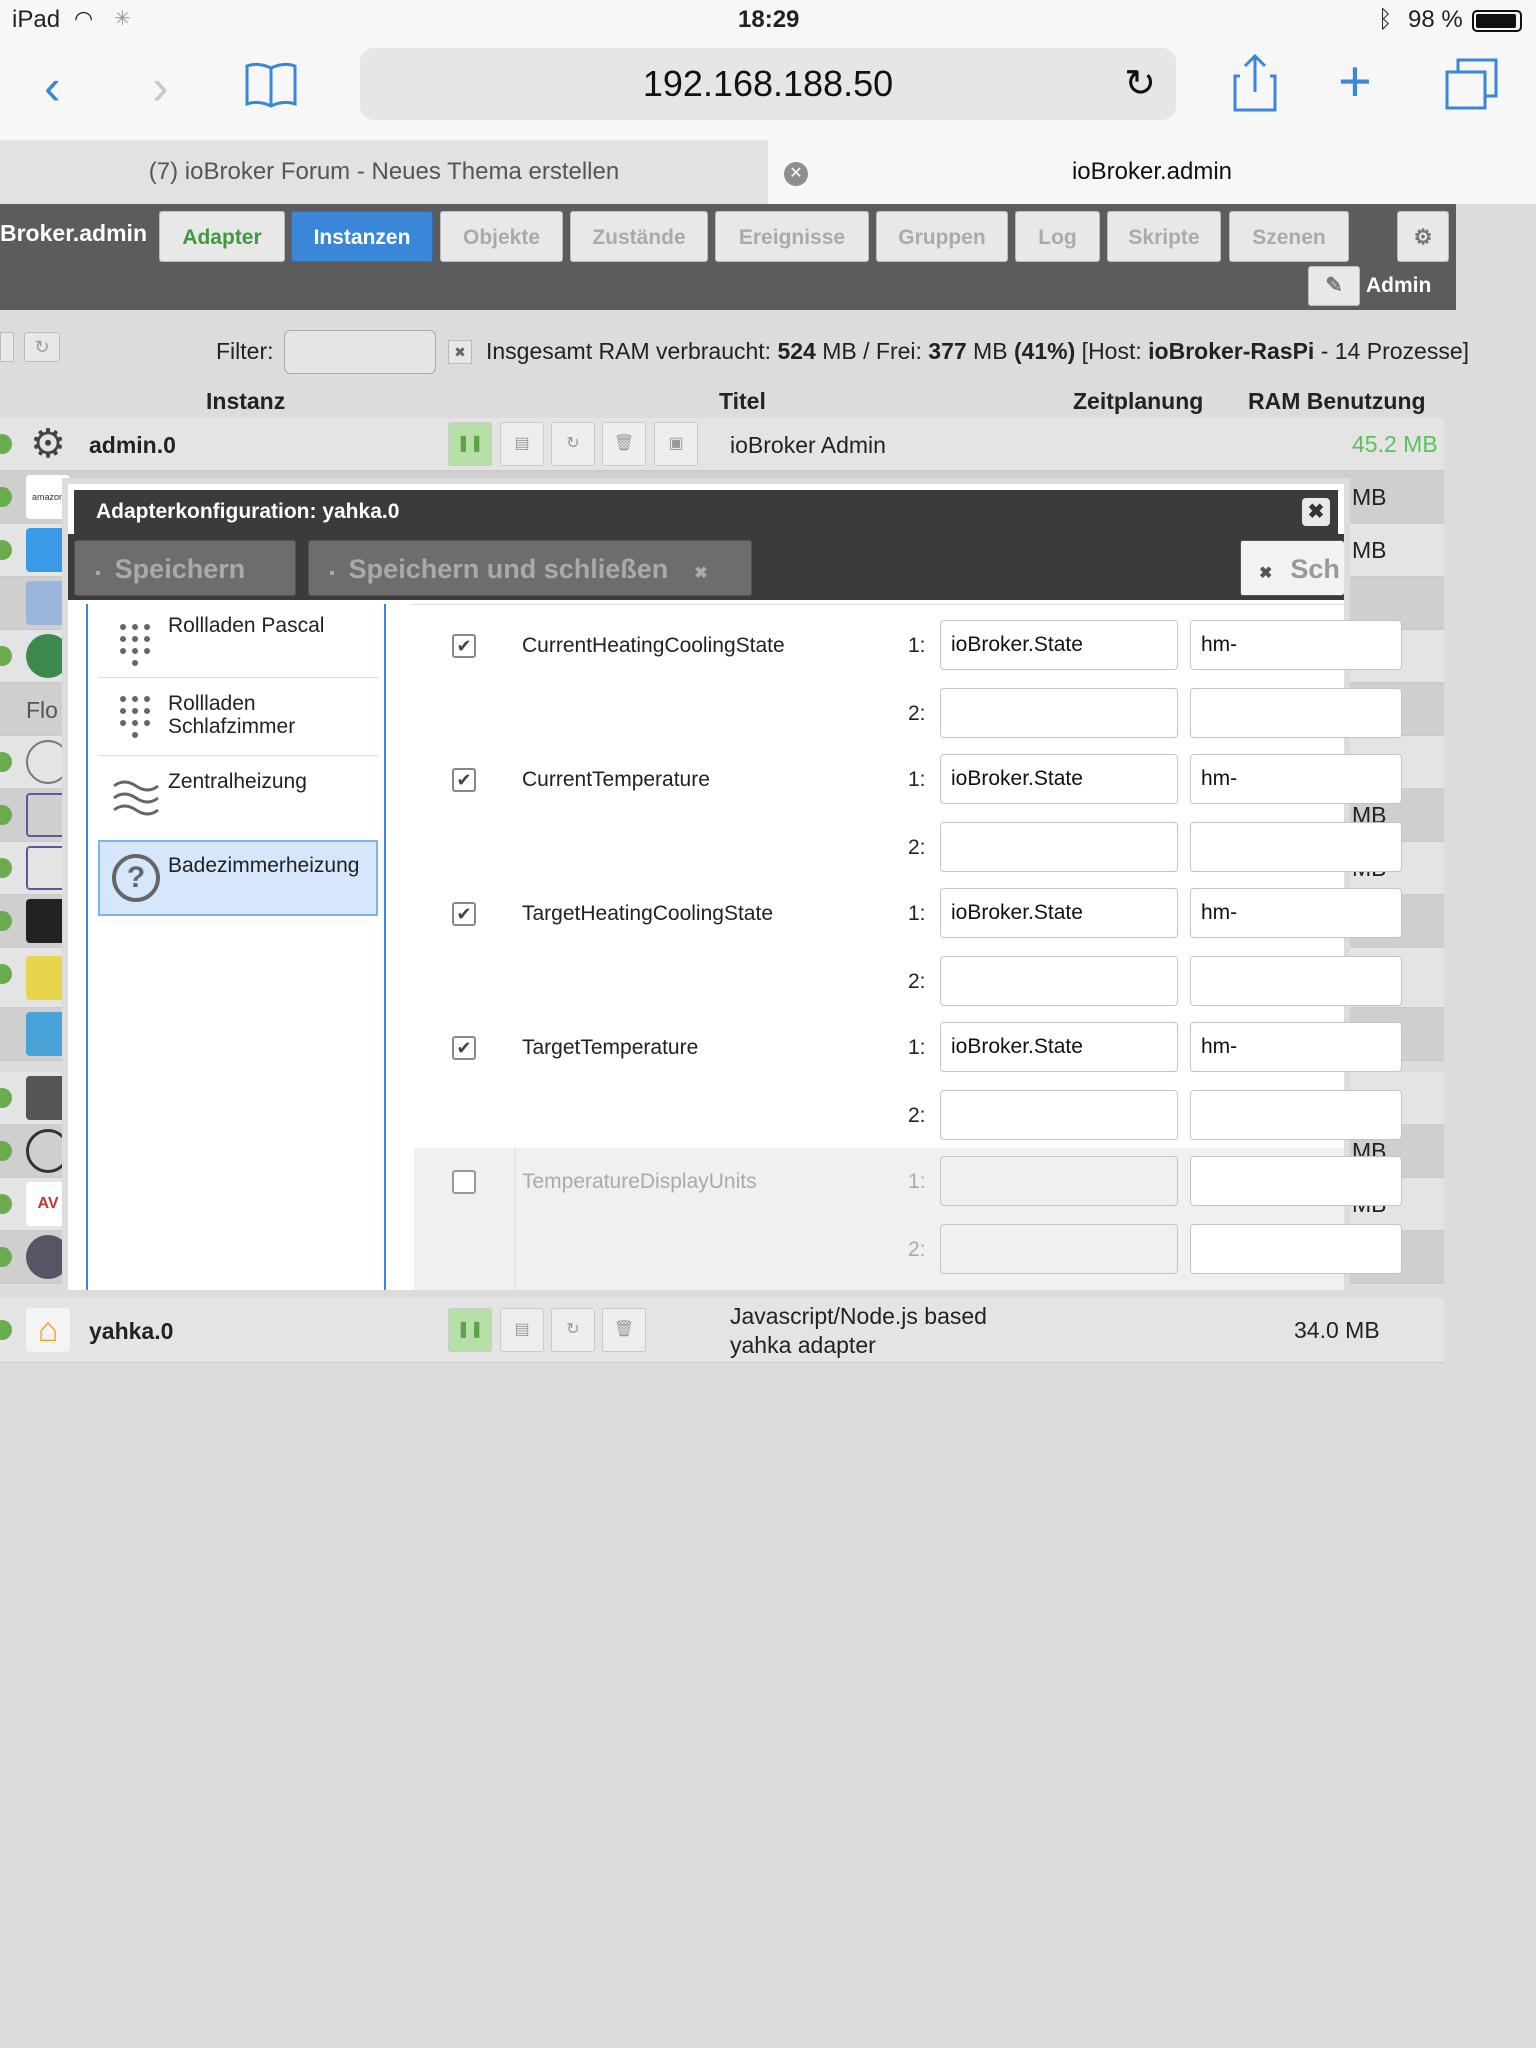 This screenshot has height=2048, width=1536. I want to click on url-bar: 192.168.188.50 ↻, so click(768, 84).